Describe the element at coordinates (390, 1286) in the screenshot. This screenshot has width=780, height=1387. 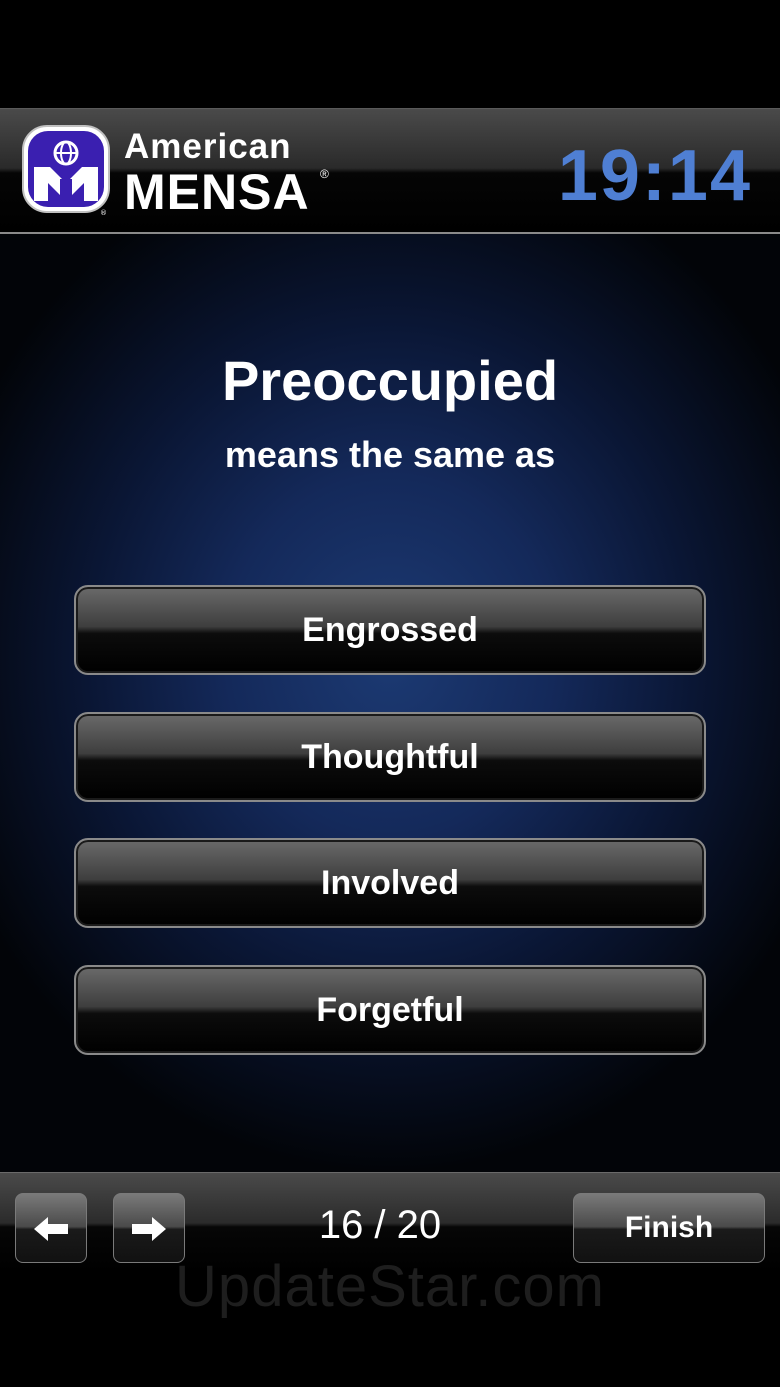
I see `watermark: UpdateStar.com` at that location.